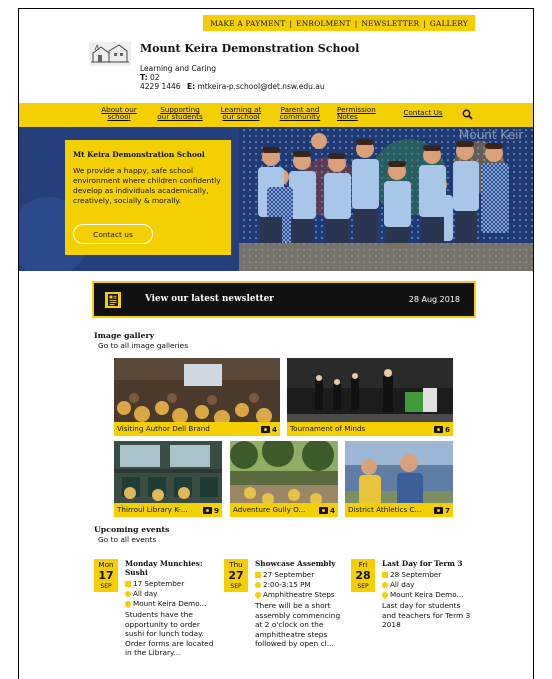  I want to click on search-icon, so click(467, 114).